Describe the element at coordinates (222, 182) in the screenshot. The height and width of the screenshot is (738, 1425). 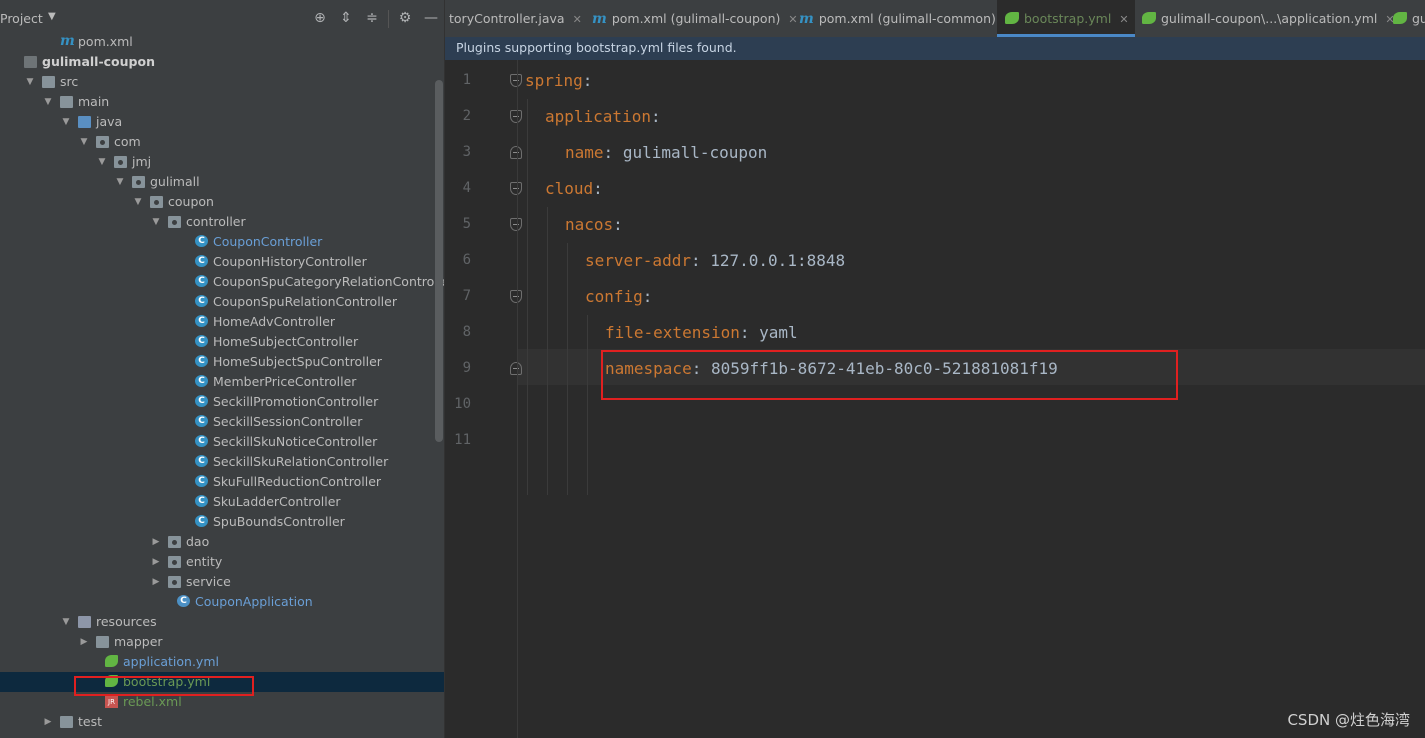
I see `tree-item: ▼ gulimall` at that location.